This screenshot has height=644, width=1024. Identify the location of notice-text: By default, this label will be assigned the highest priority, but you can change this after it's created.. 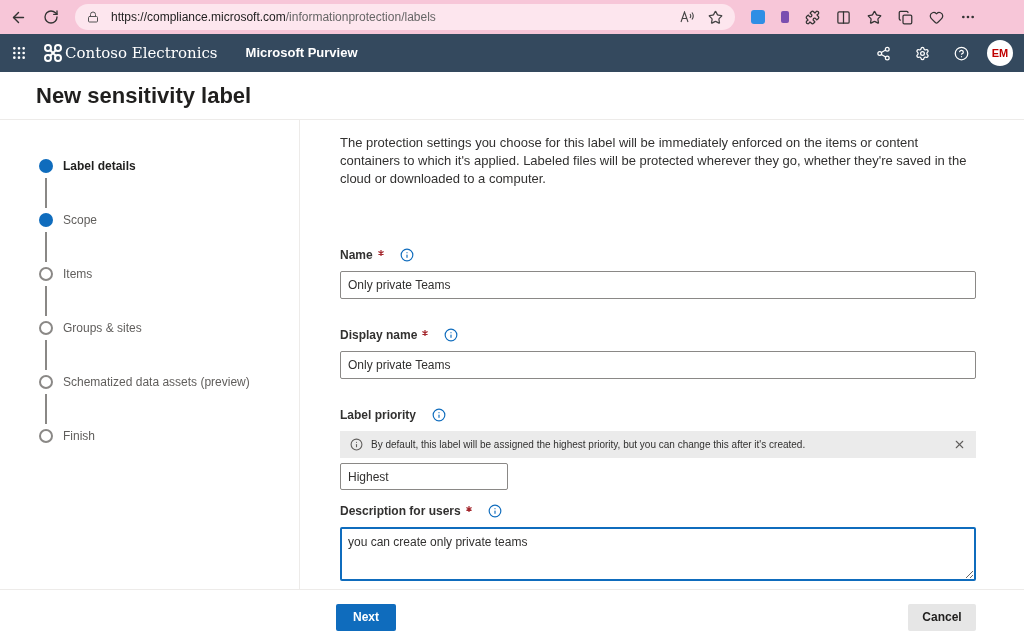
(589, 445).